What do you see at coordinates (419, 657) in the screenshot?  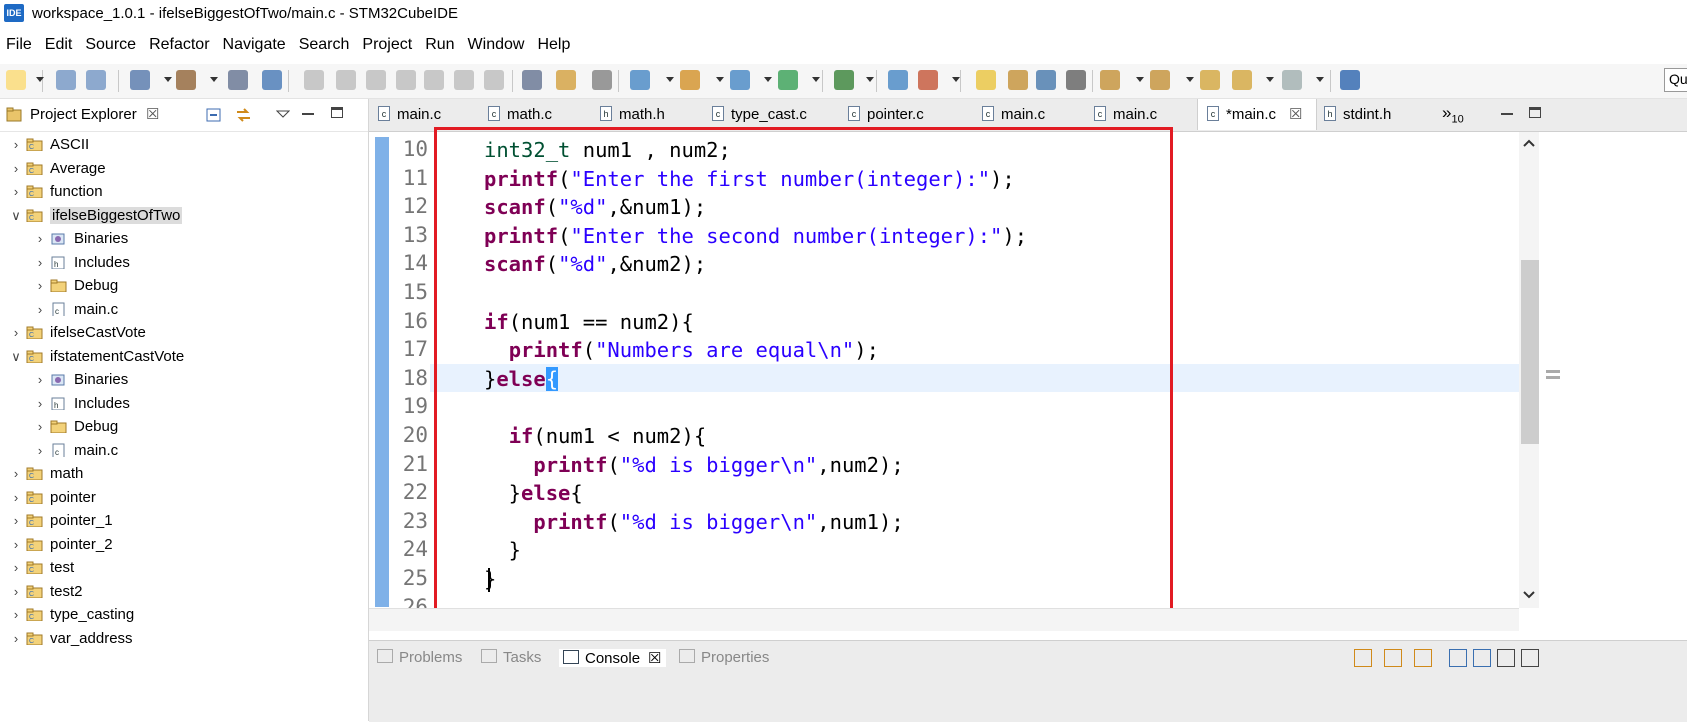 I see `bottom-tab: Problems` at bounding box center [419, 657].